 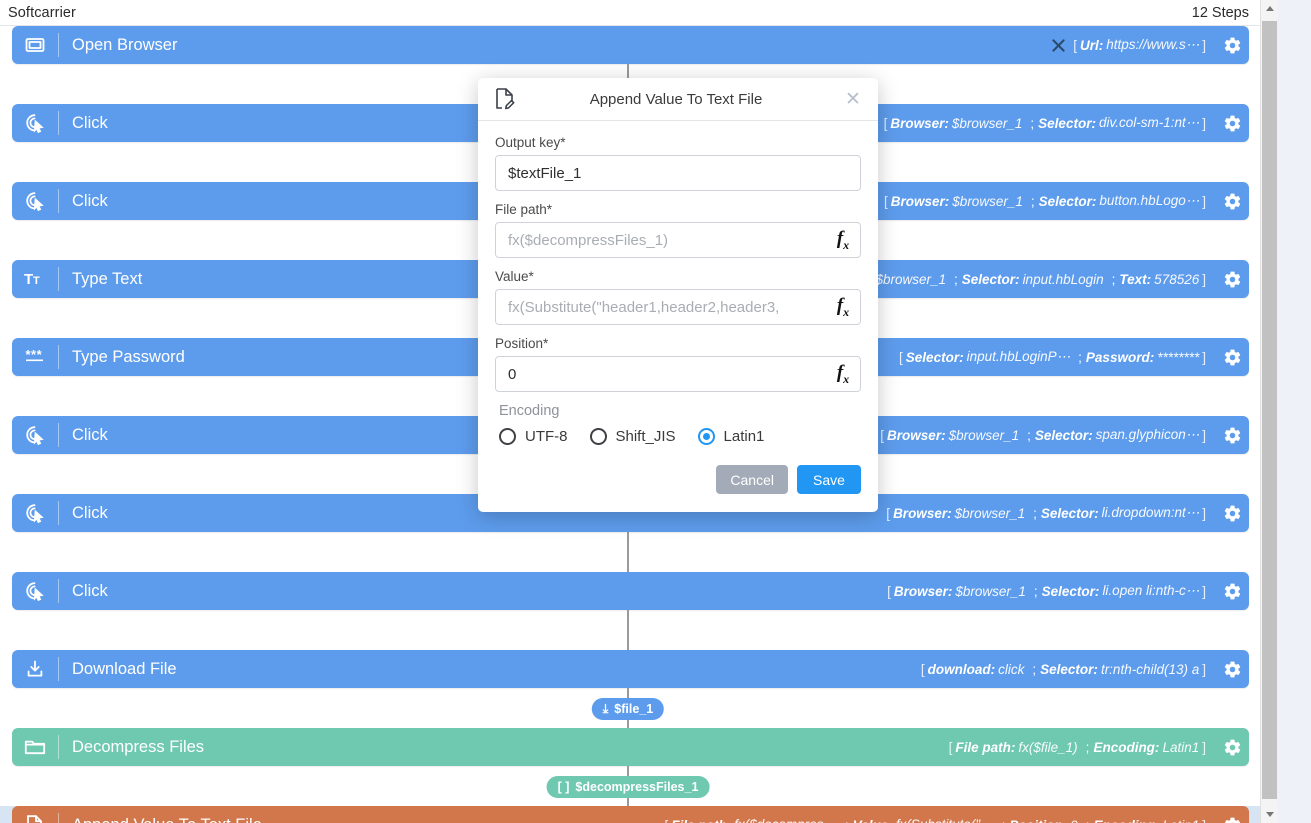 What do you see at coordinates (678, 488) in the screenshot?
I see `dialog-footer: Cancel Save` at bounding box center [678, 488].